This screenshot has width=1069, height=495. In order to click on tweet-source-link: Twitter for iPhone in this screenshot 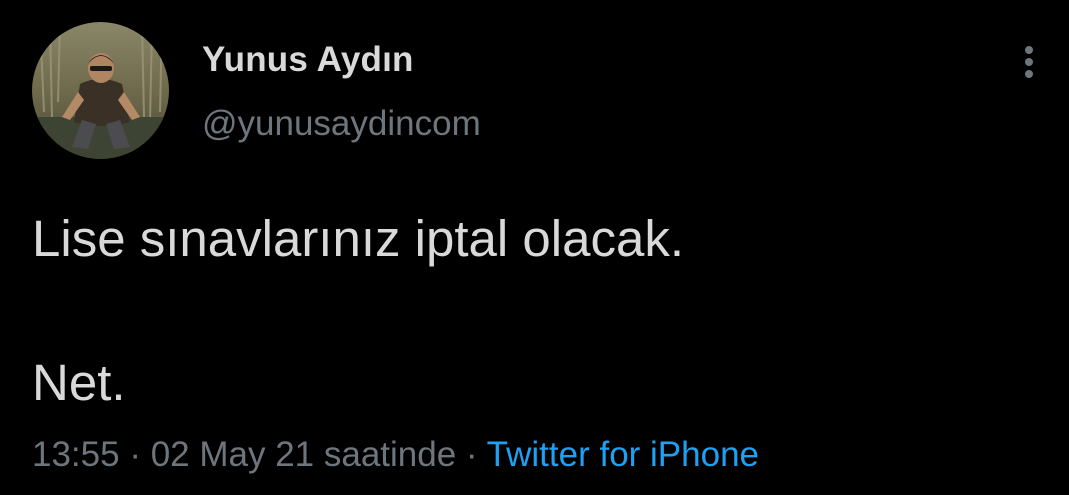, I will do `click(623, 454)`.